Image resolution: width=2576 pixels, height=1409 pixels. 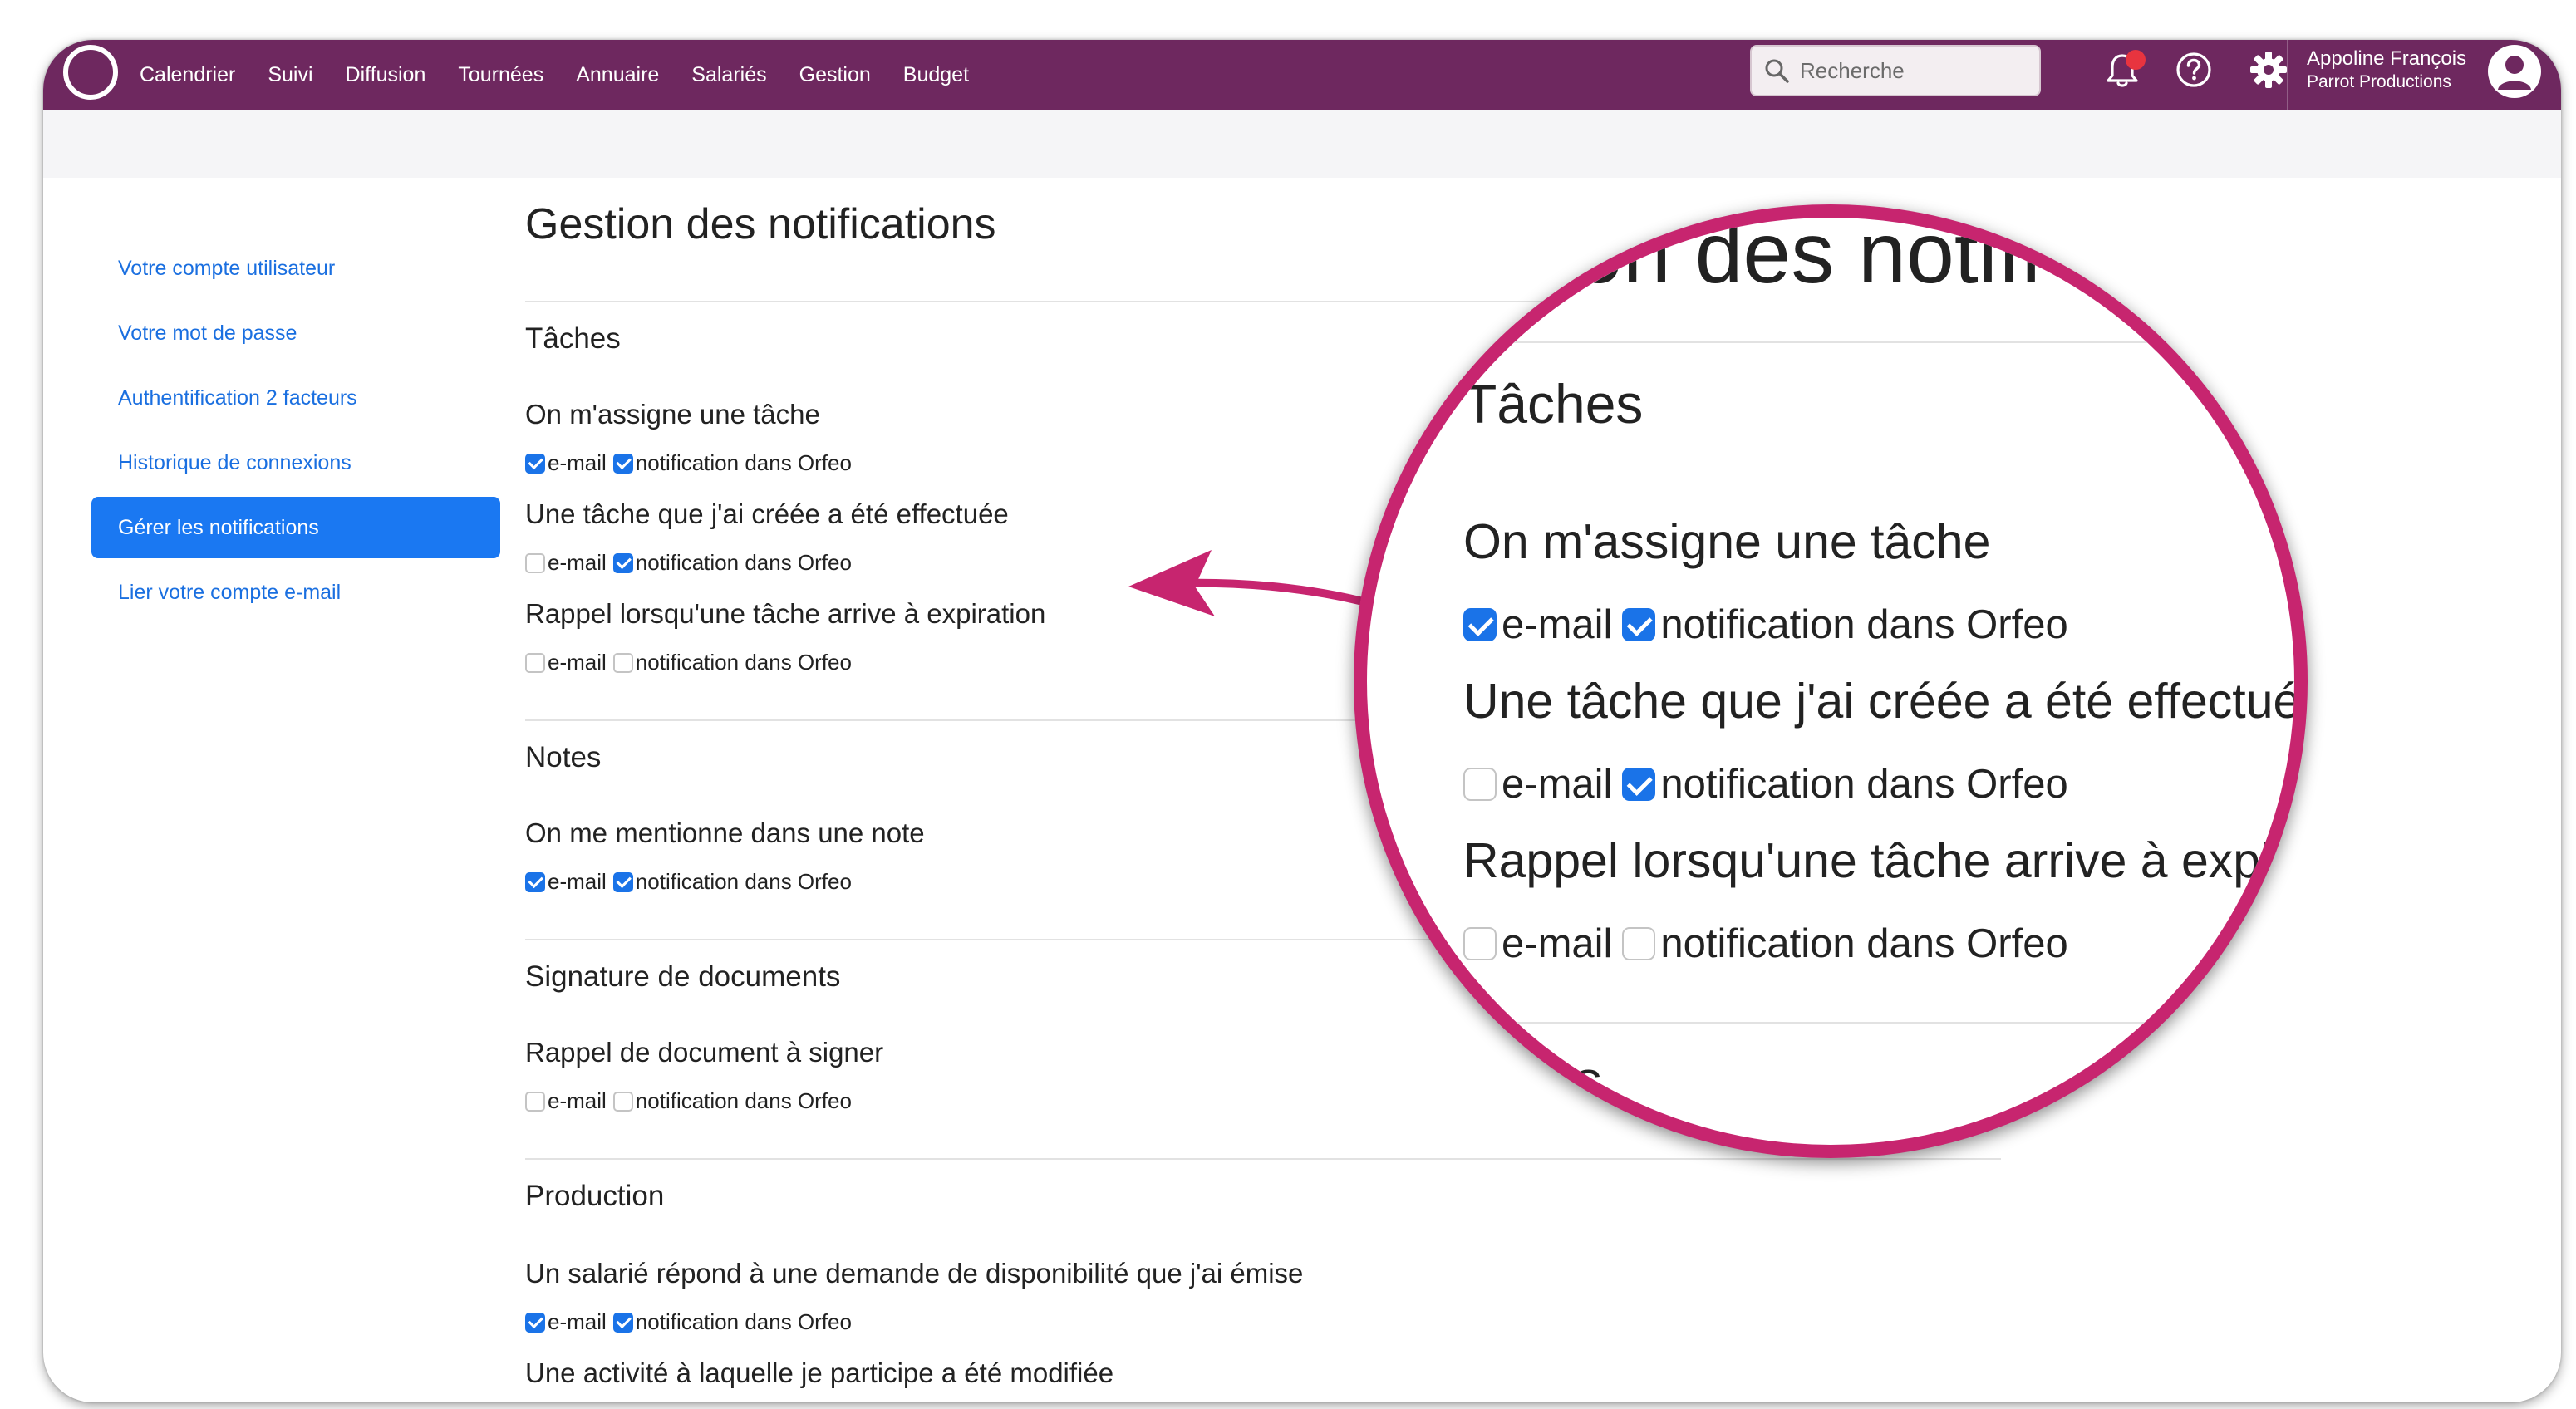 What do you see at coordinates (563, 757) in the screenshot?
I see `section-title-notes: Notes` at bounding box center [563, 757].